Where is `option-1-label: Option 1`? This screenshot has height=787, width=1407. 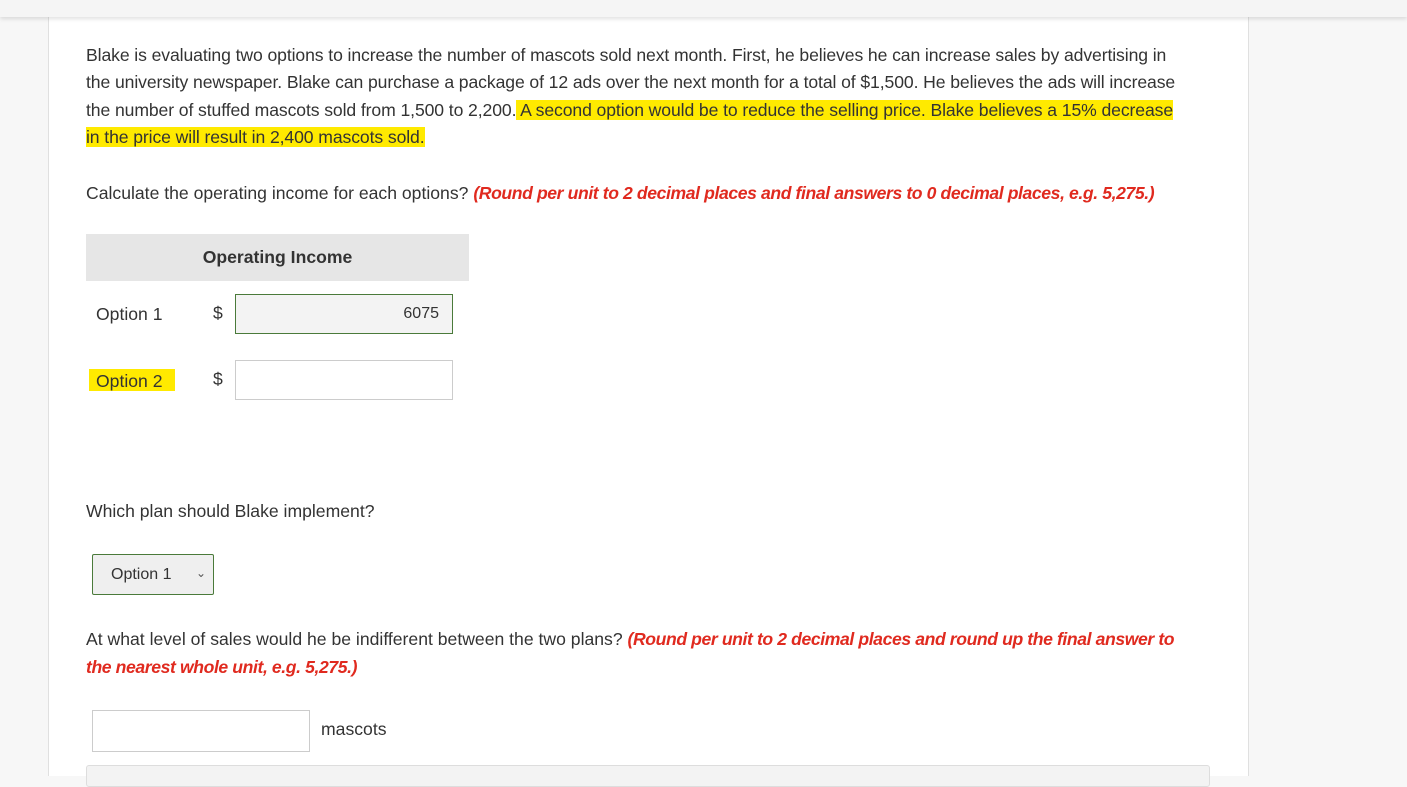
option-1-label: Option 1 is located at coordinates (129, 314).